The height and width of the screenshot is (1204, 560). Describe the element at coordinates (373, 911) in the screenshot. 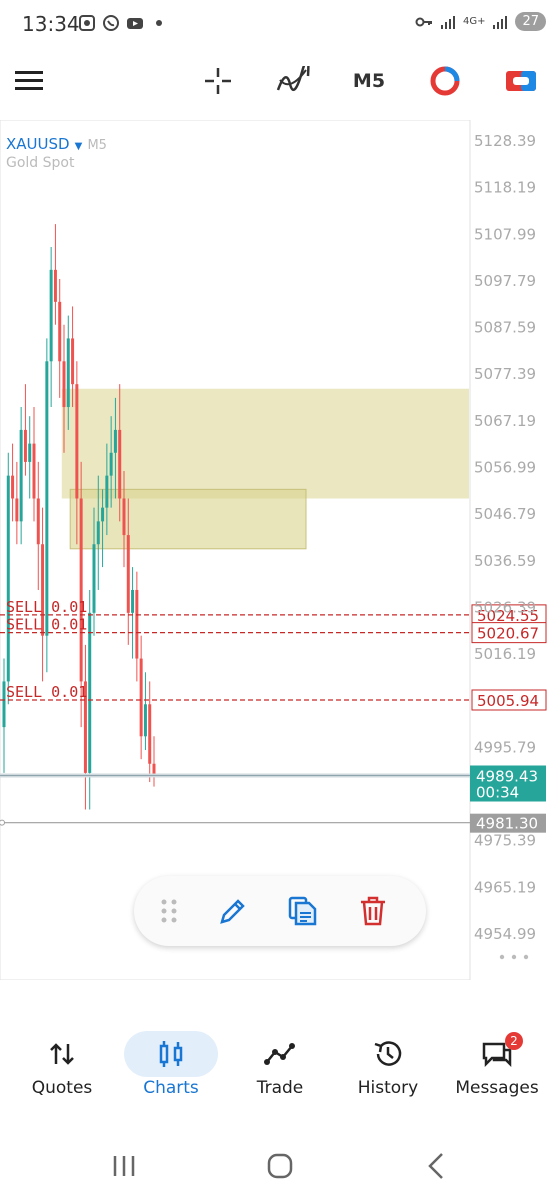

I see `delete-button` at that location.